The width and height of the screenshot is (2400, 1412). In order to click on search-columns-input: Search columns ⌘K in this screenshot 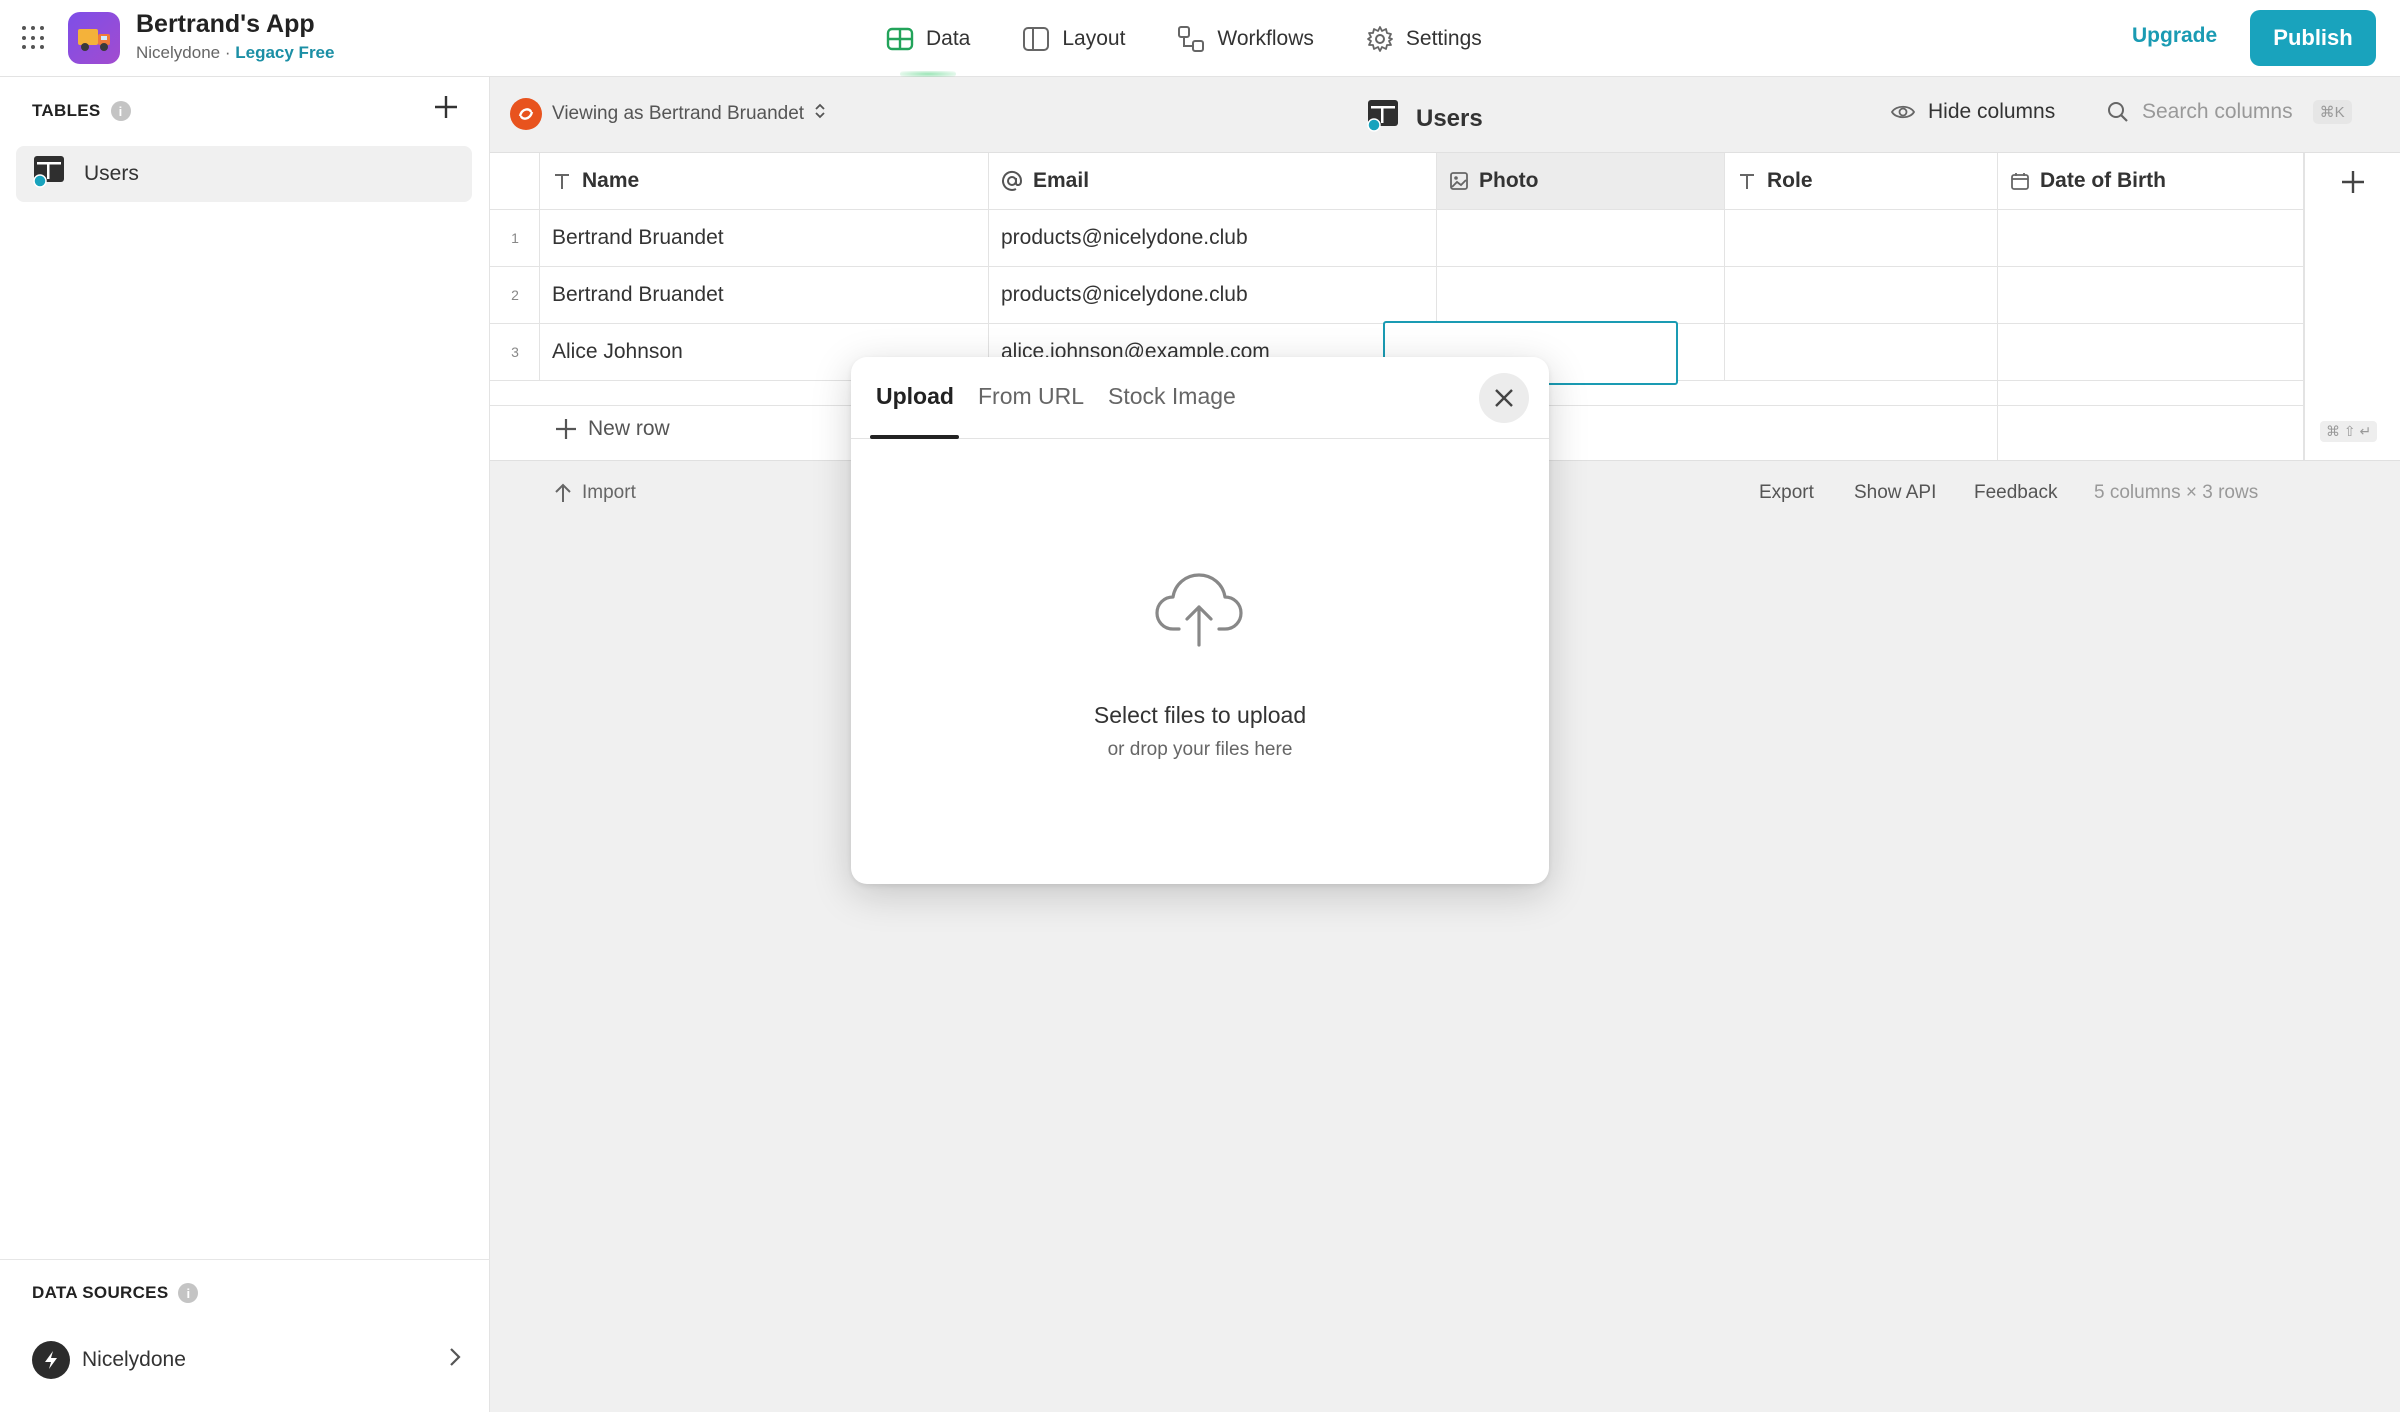, I will do `click(2229, 112)`.